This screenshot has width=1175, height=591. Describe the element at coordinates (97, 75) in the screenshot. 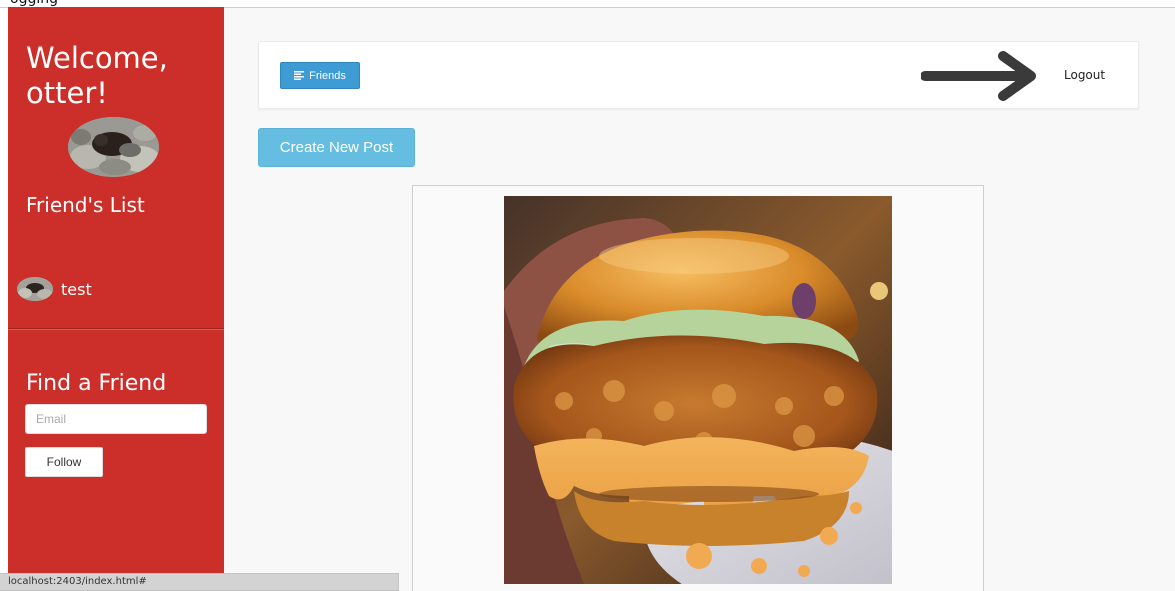

I see `welcome-heading: Welcome, otter!` at that location.